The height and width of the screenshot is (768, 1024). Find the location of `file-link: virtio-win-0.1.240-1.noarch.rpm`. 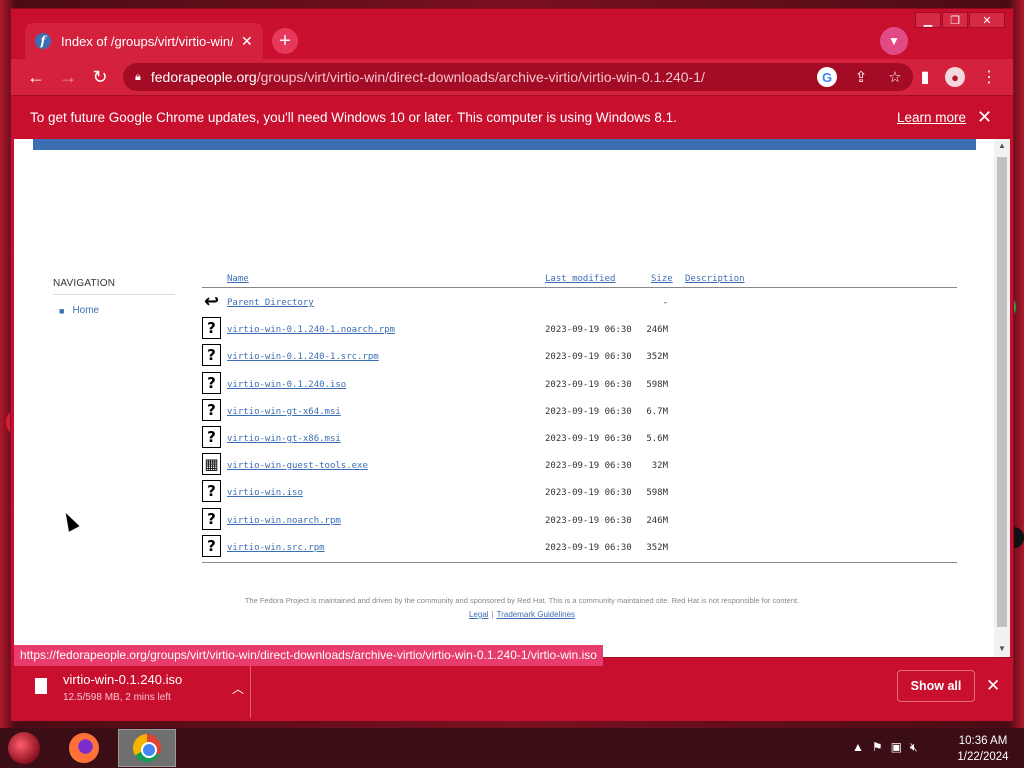

file-link: virtio-win-0.1.240-1.noarch.rpm is located at coordinates (311, 330).